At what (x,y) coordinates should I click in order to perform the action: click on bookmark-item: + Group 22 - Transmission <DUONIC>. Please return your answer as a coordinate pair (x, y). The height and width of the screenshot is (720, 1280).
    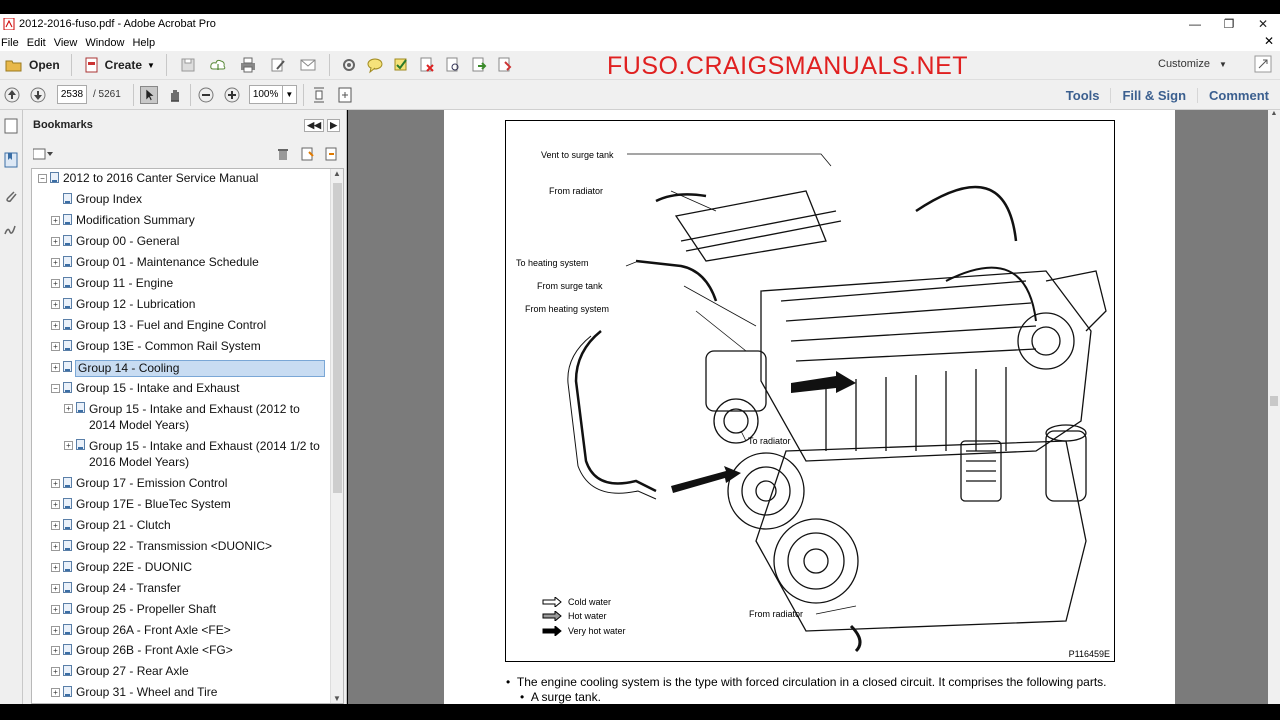
    Looking at the image, I should click on (161, 549).